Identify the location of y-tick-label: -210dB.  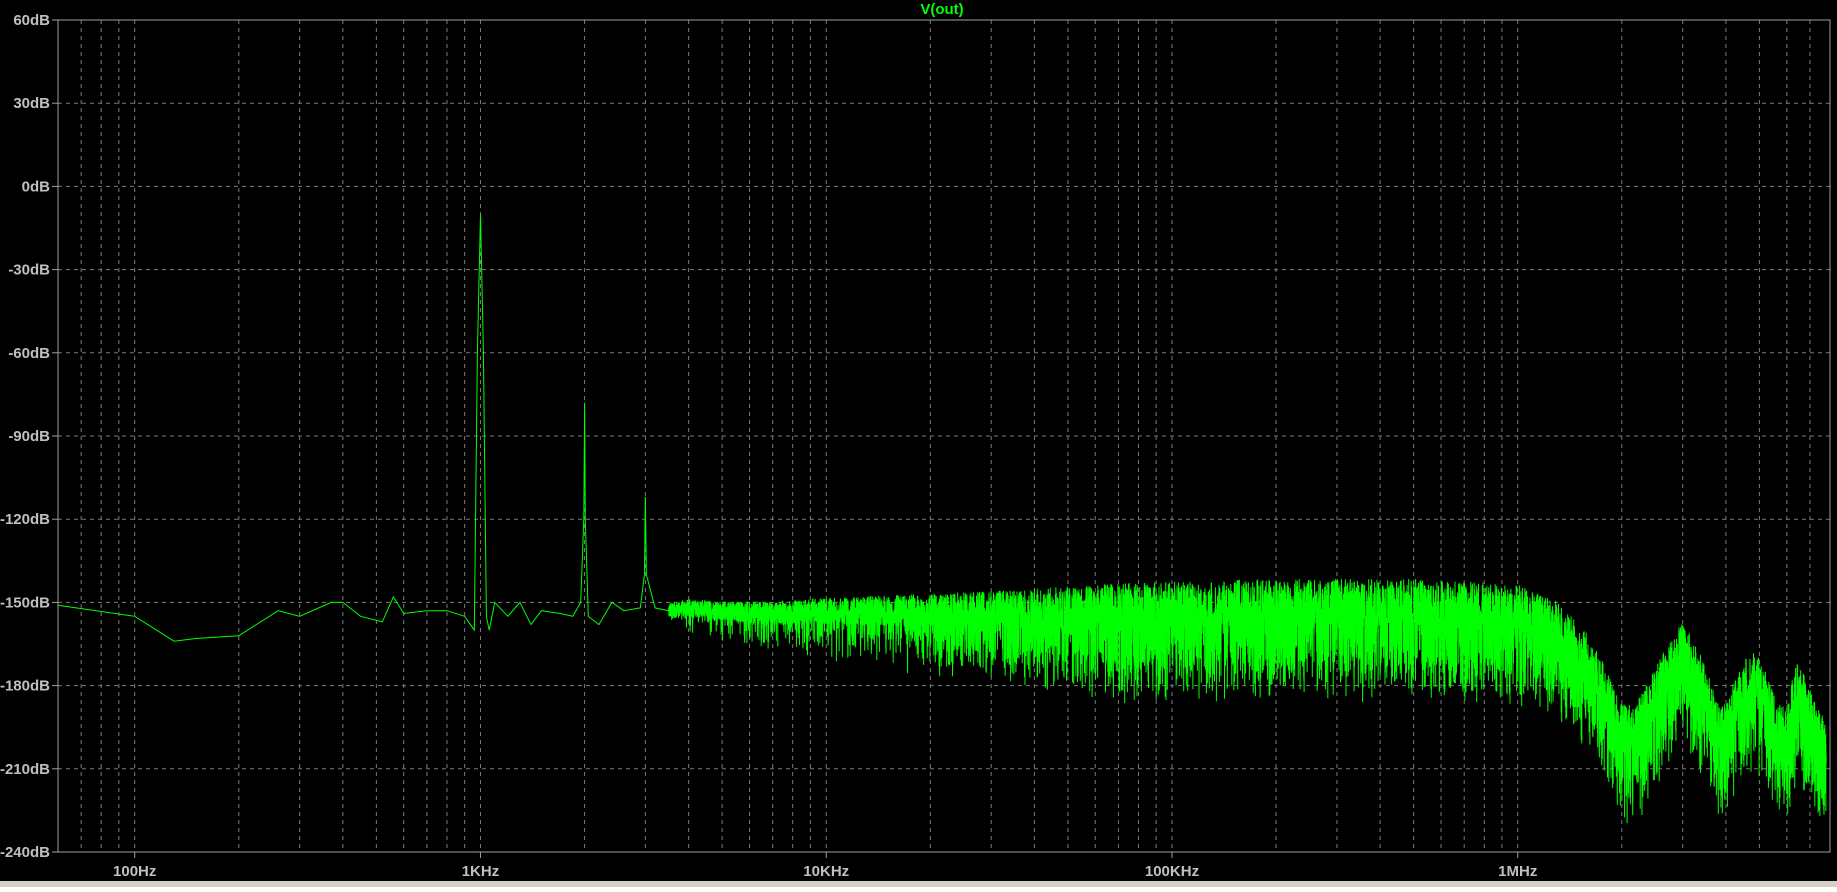
(25, 769).